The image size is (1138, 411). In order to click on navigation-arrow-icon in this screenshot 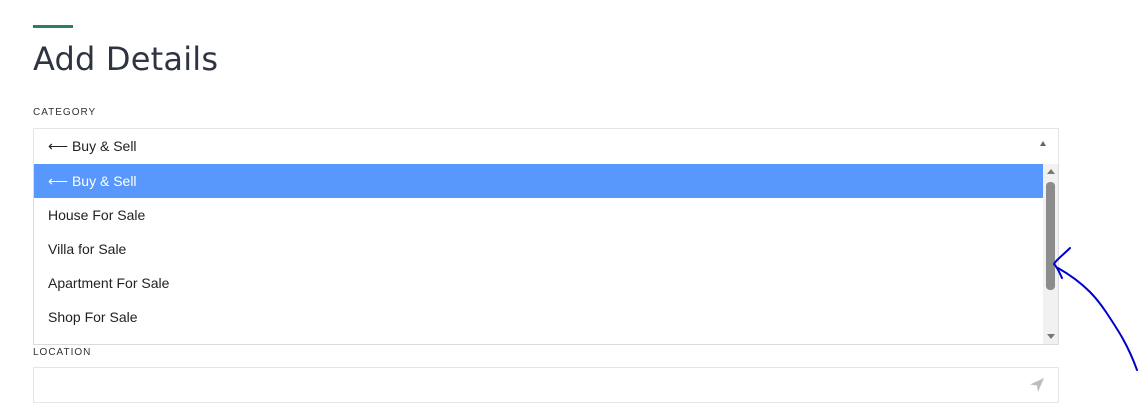, I will do `click(1037, 385)`.